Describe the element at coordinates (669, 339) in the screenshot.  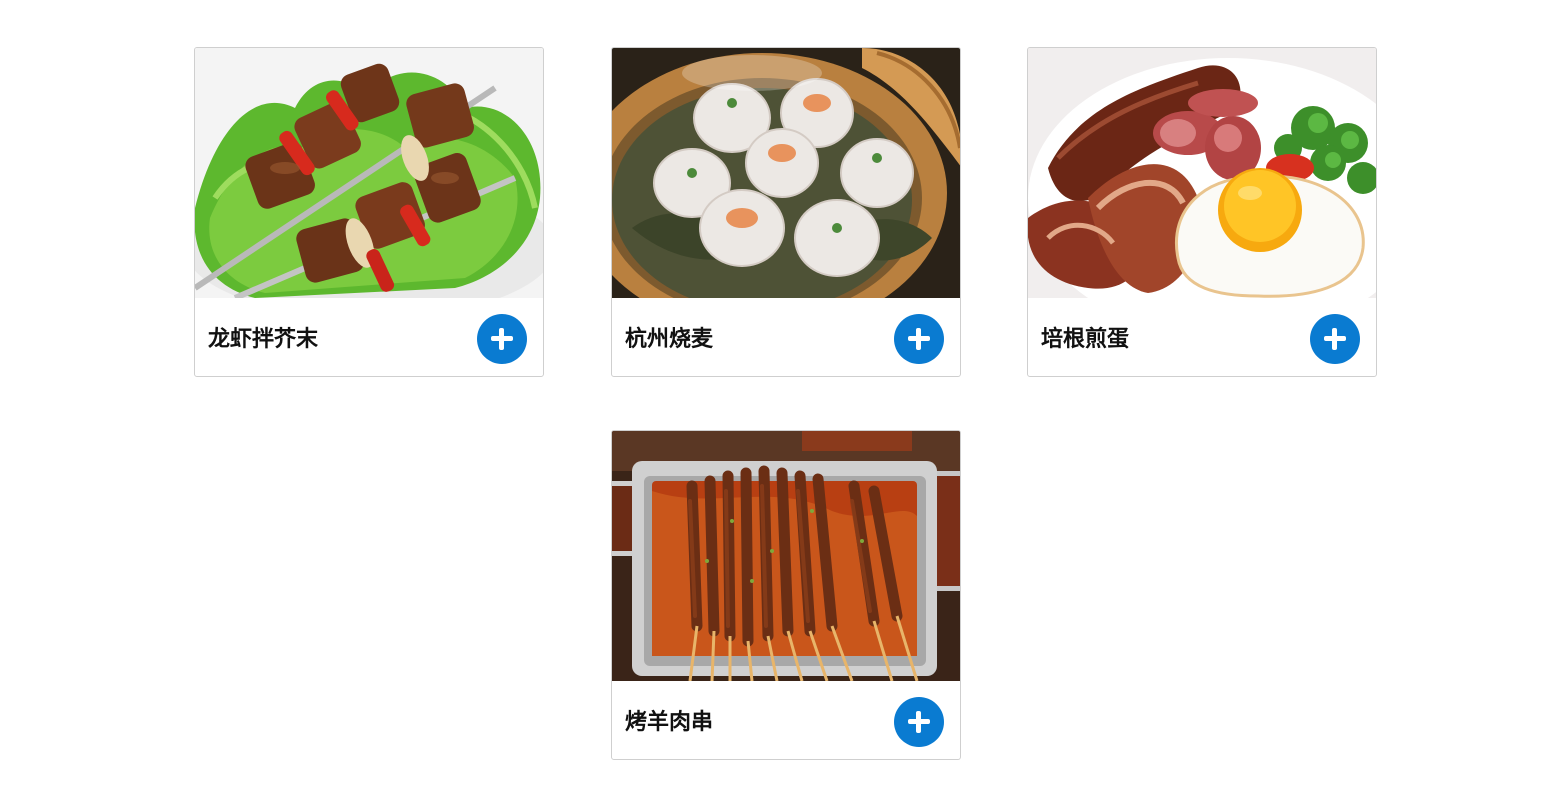
I see `dish-name: 杭州烧麦` at that location.